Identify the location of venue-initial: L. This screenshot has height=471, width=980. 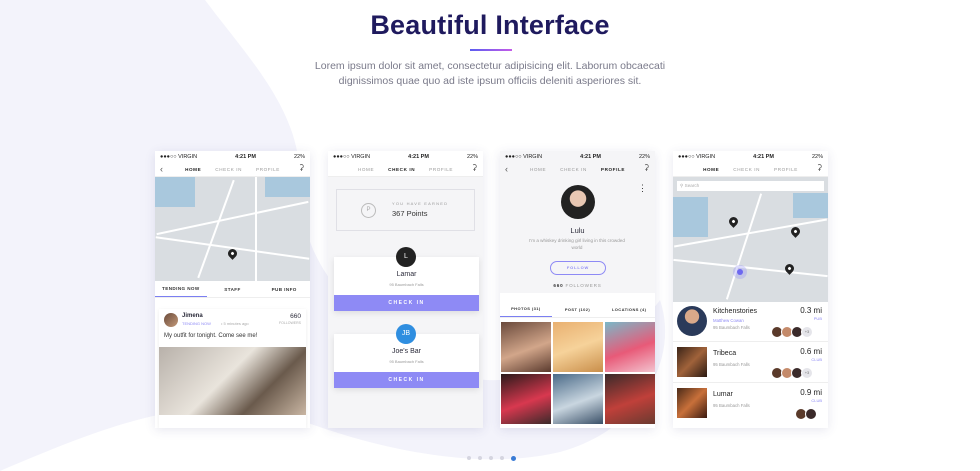
(406, 257).